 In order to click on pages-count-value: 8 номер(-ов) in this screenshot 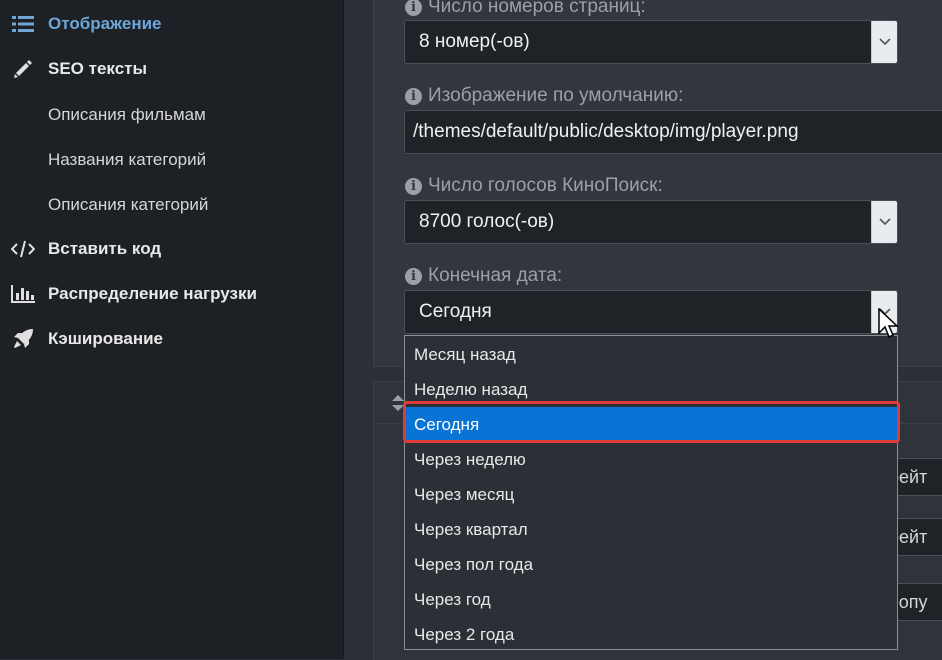, I will do `click(474, 41)`.